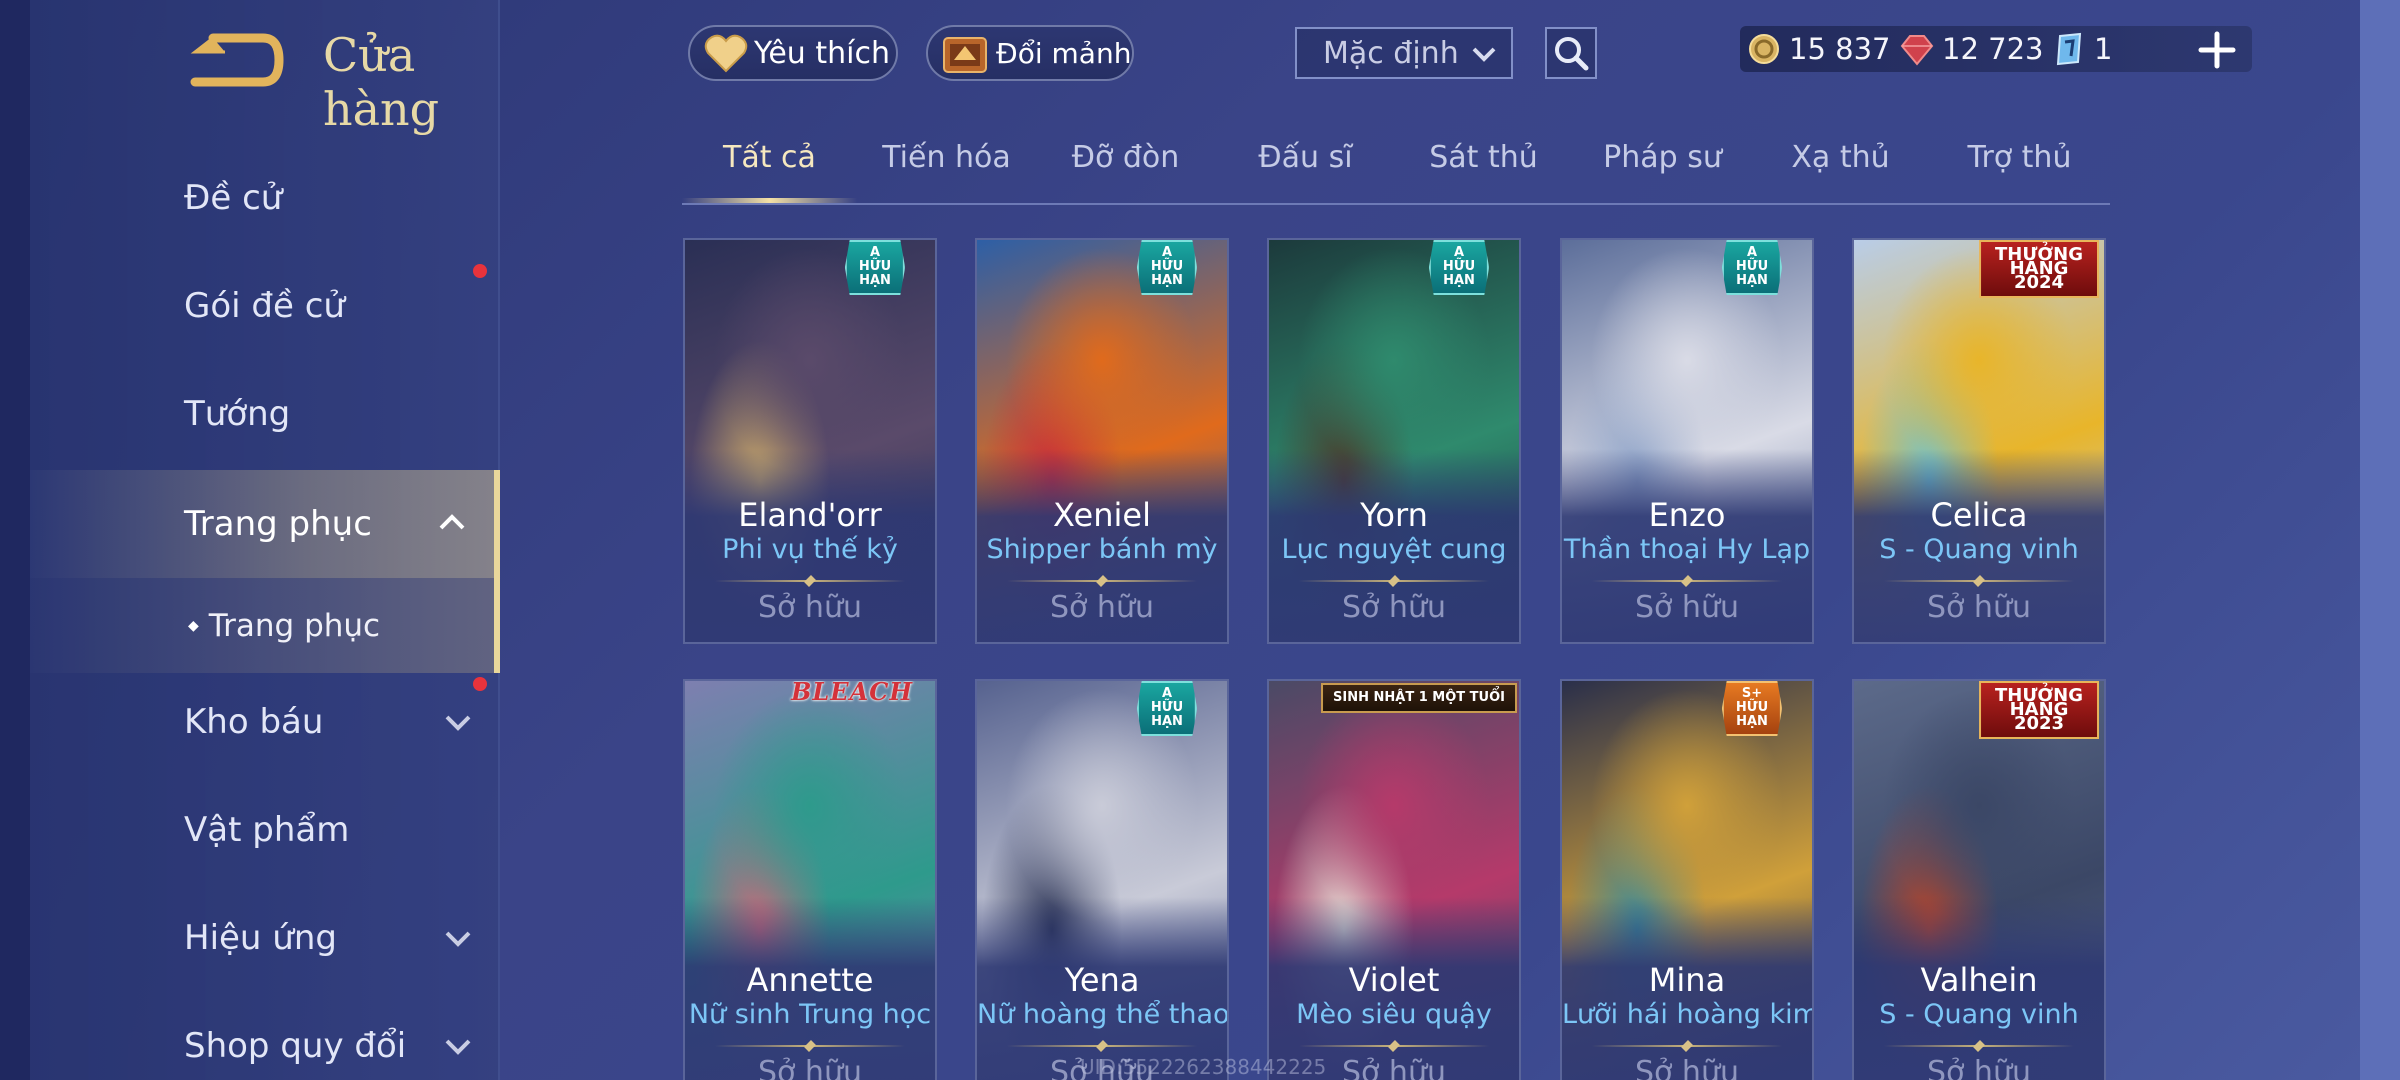 The image size is (2400, 1080). I want to click on skin-name: S - Quang vinh, so click(1979, 1014).